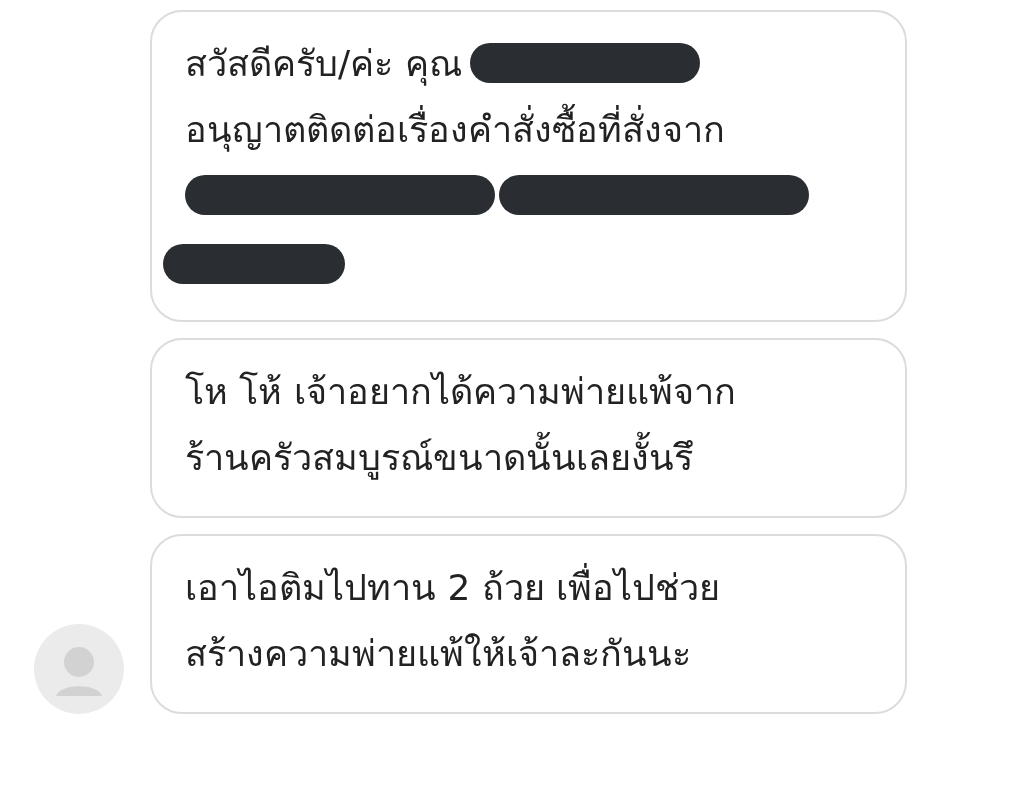 This screenshot has width=1024, height=787. I want to click on message-text: ร้านครัวสมบูรณ์ขนาดนั้นเลยงั้นรึ, so click(439, 457).